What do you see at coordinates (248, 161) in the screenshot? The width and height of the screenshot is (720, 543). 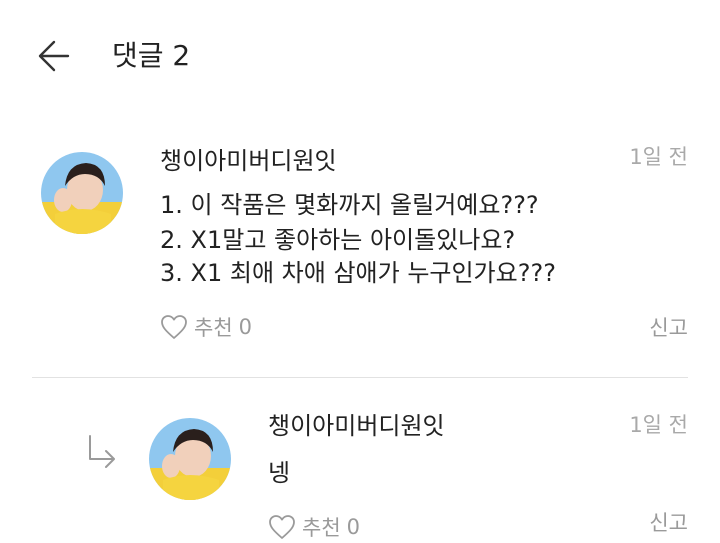 I see `comment-author: 챙이아미버디원잇` at bounding box center [248, 161].